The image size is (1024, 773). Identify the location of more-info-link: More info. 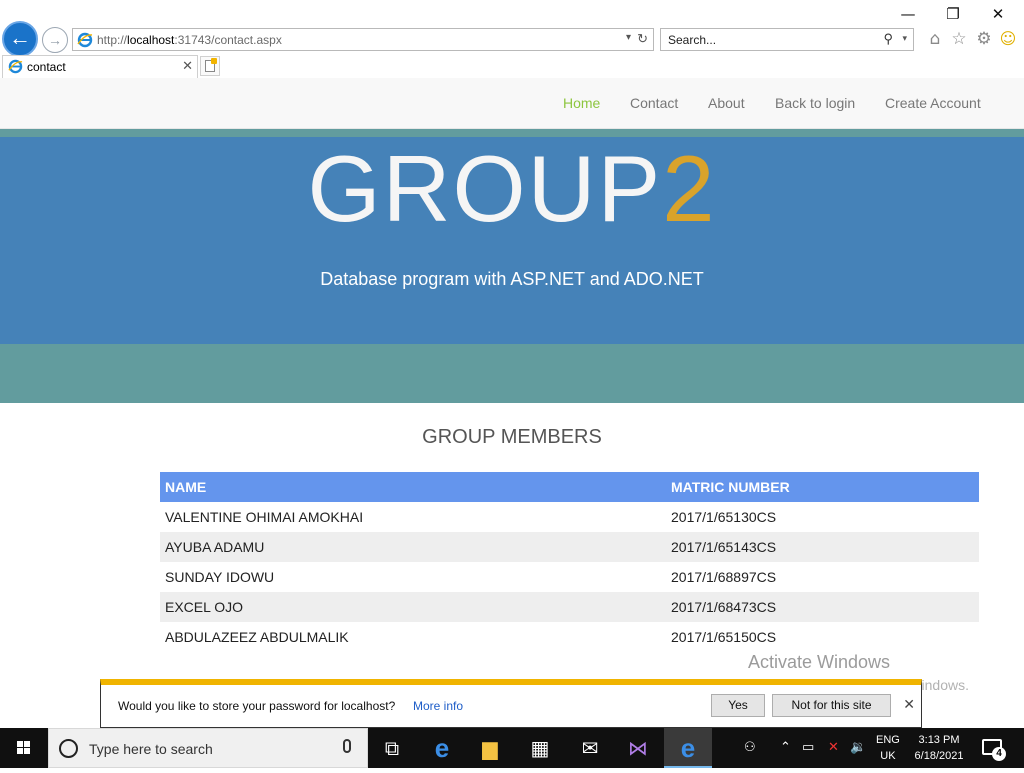
(438, 706).